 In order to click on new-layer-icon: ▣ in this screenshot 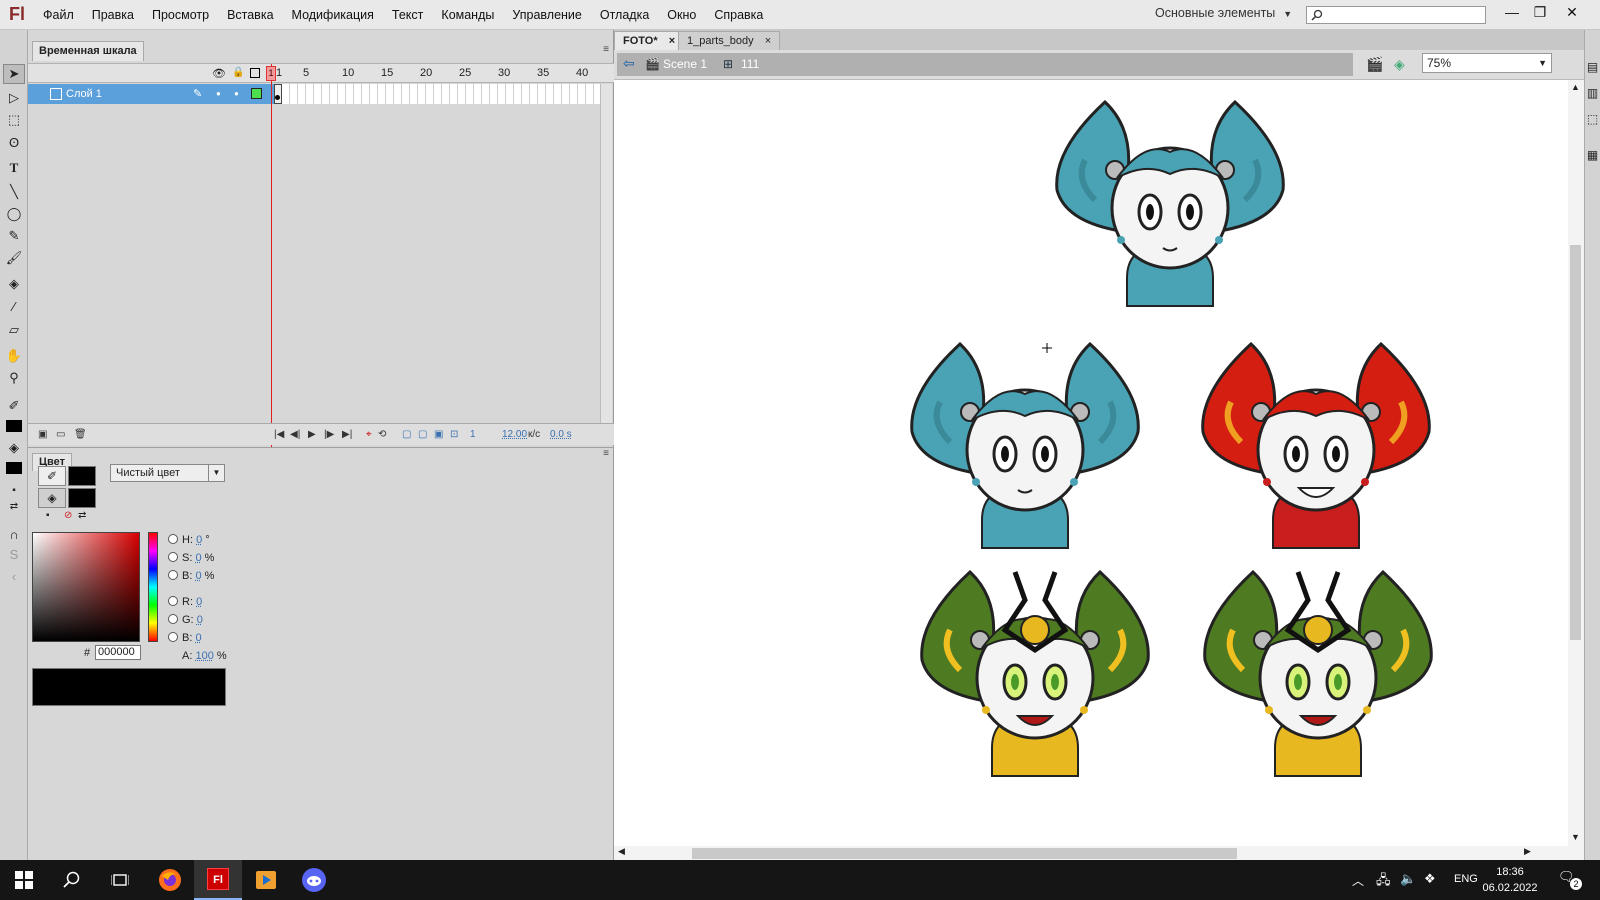, I will do `click(42, 434)`.